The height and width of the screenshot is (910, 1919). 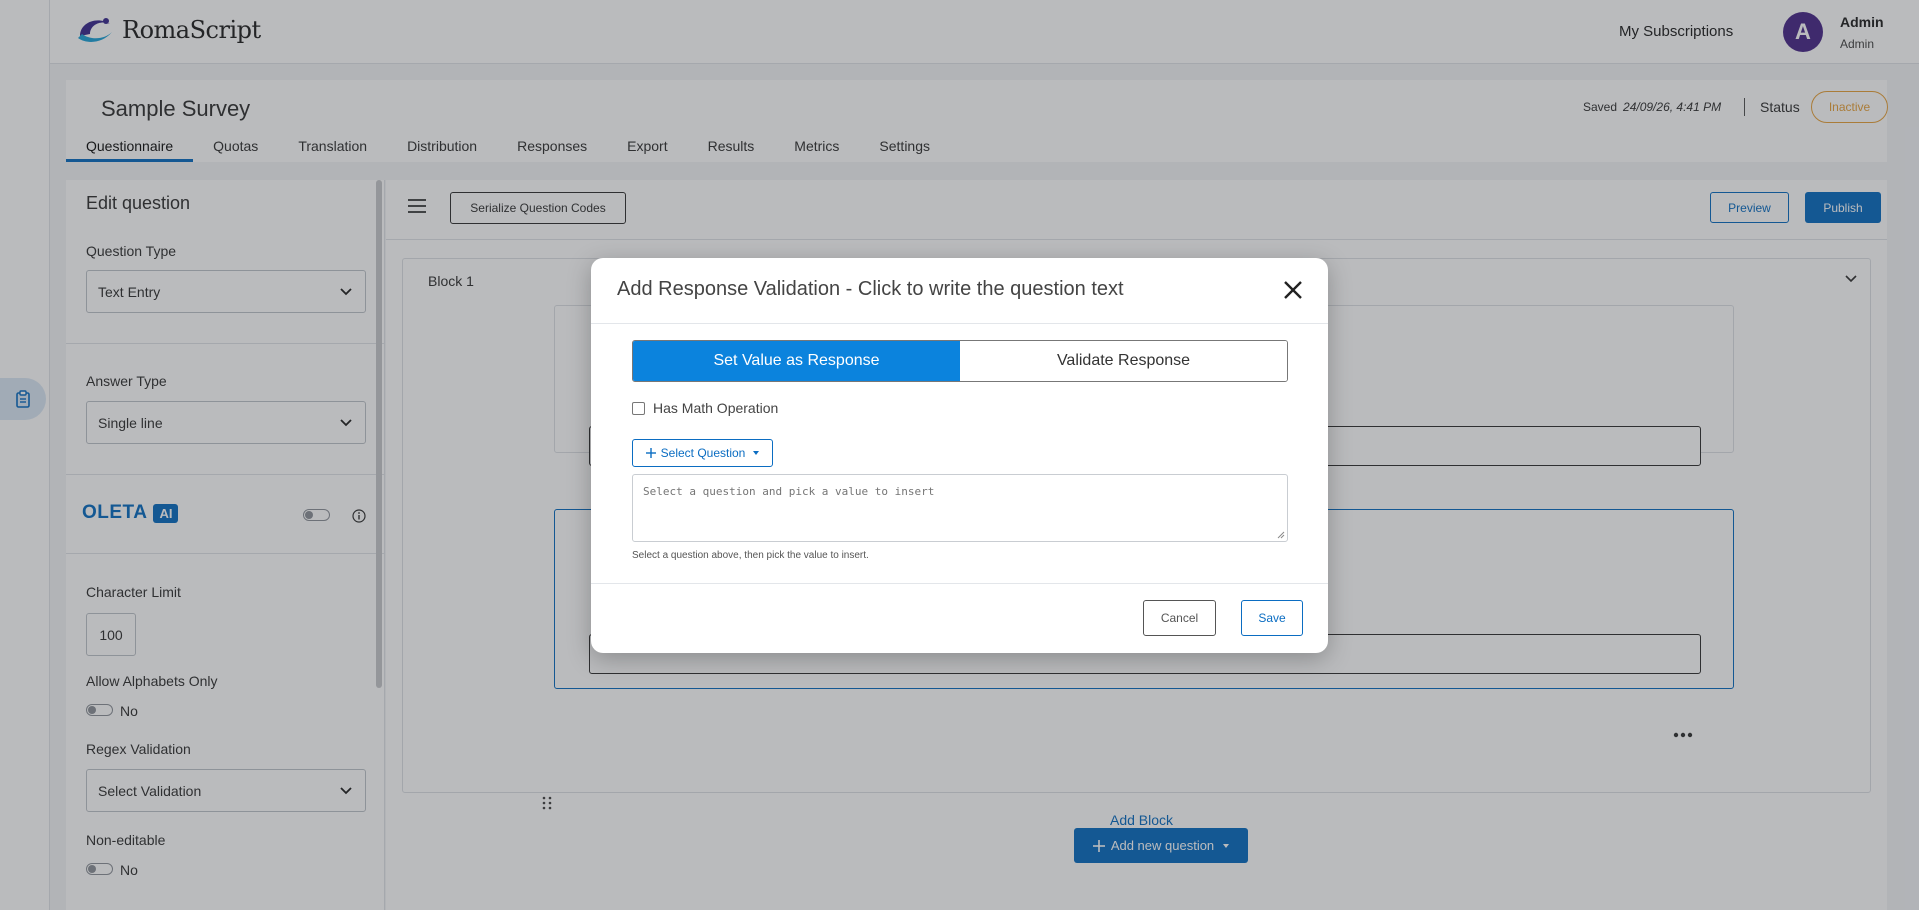 What do you see at coordinates (1123, 361) in the screenshot?
I see `tab-validate-response: Validate Response` at bounding box center [1123, 361].